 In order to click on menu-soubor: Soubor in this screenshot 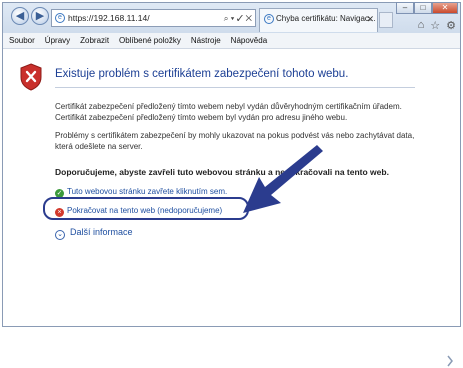, I will do `click(22, 40)`.